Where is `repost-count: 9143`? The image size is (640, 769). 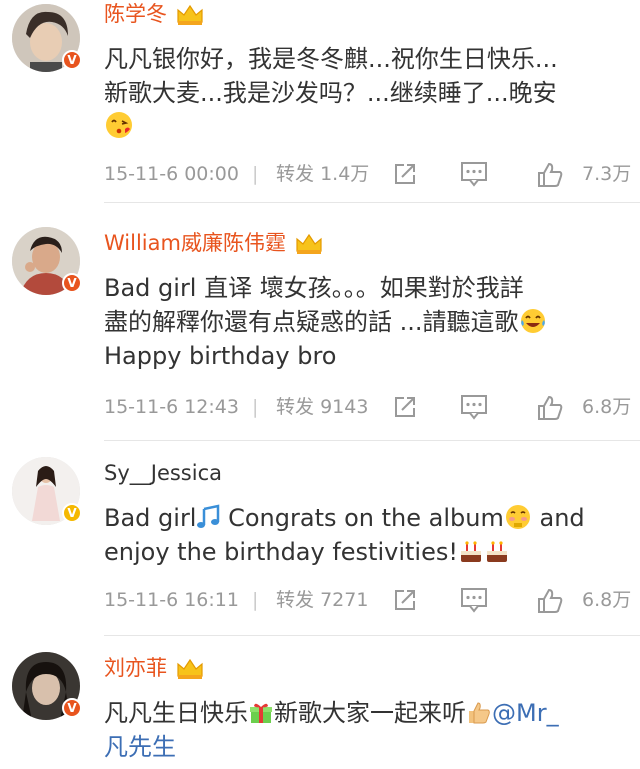 repost-count: 9143 is located at coordinates (344, 407).